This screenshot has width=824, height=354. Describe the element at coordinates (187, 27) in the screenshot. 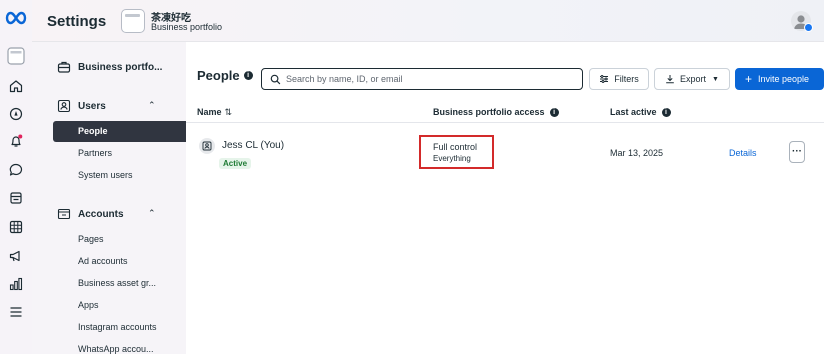

I see `portfolio-subtitle: Business portfolio` at that location.